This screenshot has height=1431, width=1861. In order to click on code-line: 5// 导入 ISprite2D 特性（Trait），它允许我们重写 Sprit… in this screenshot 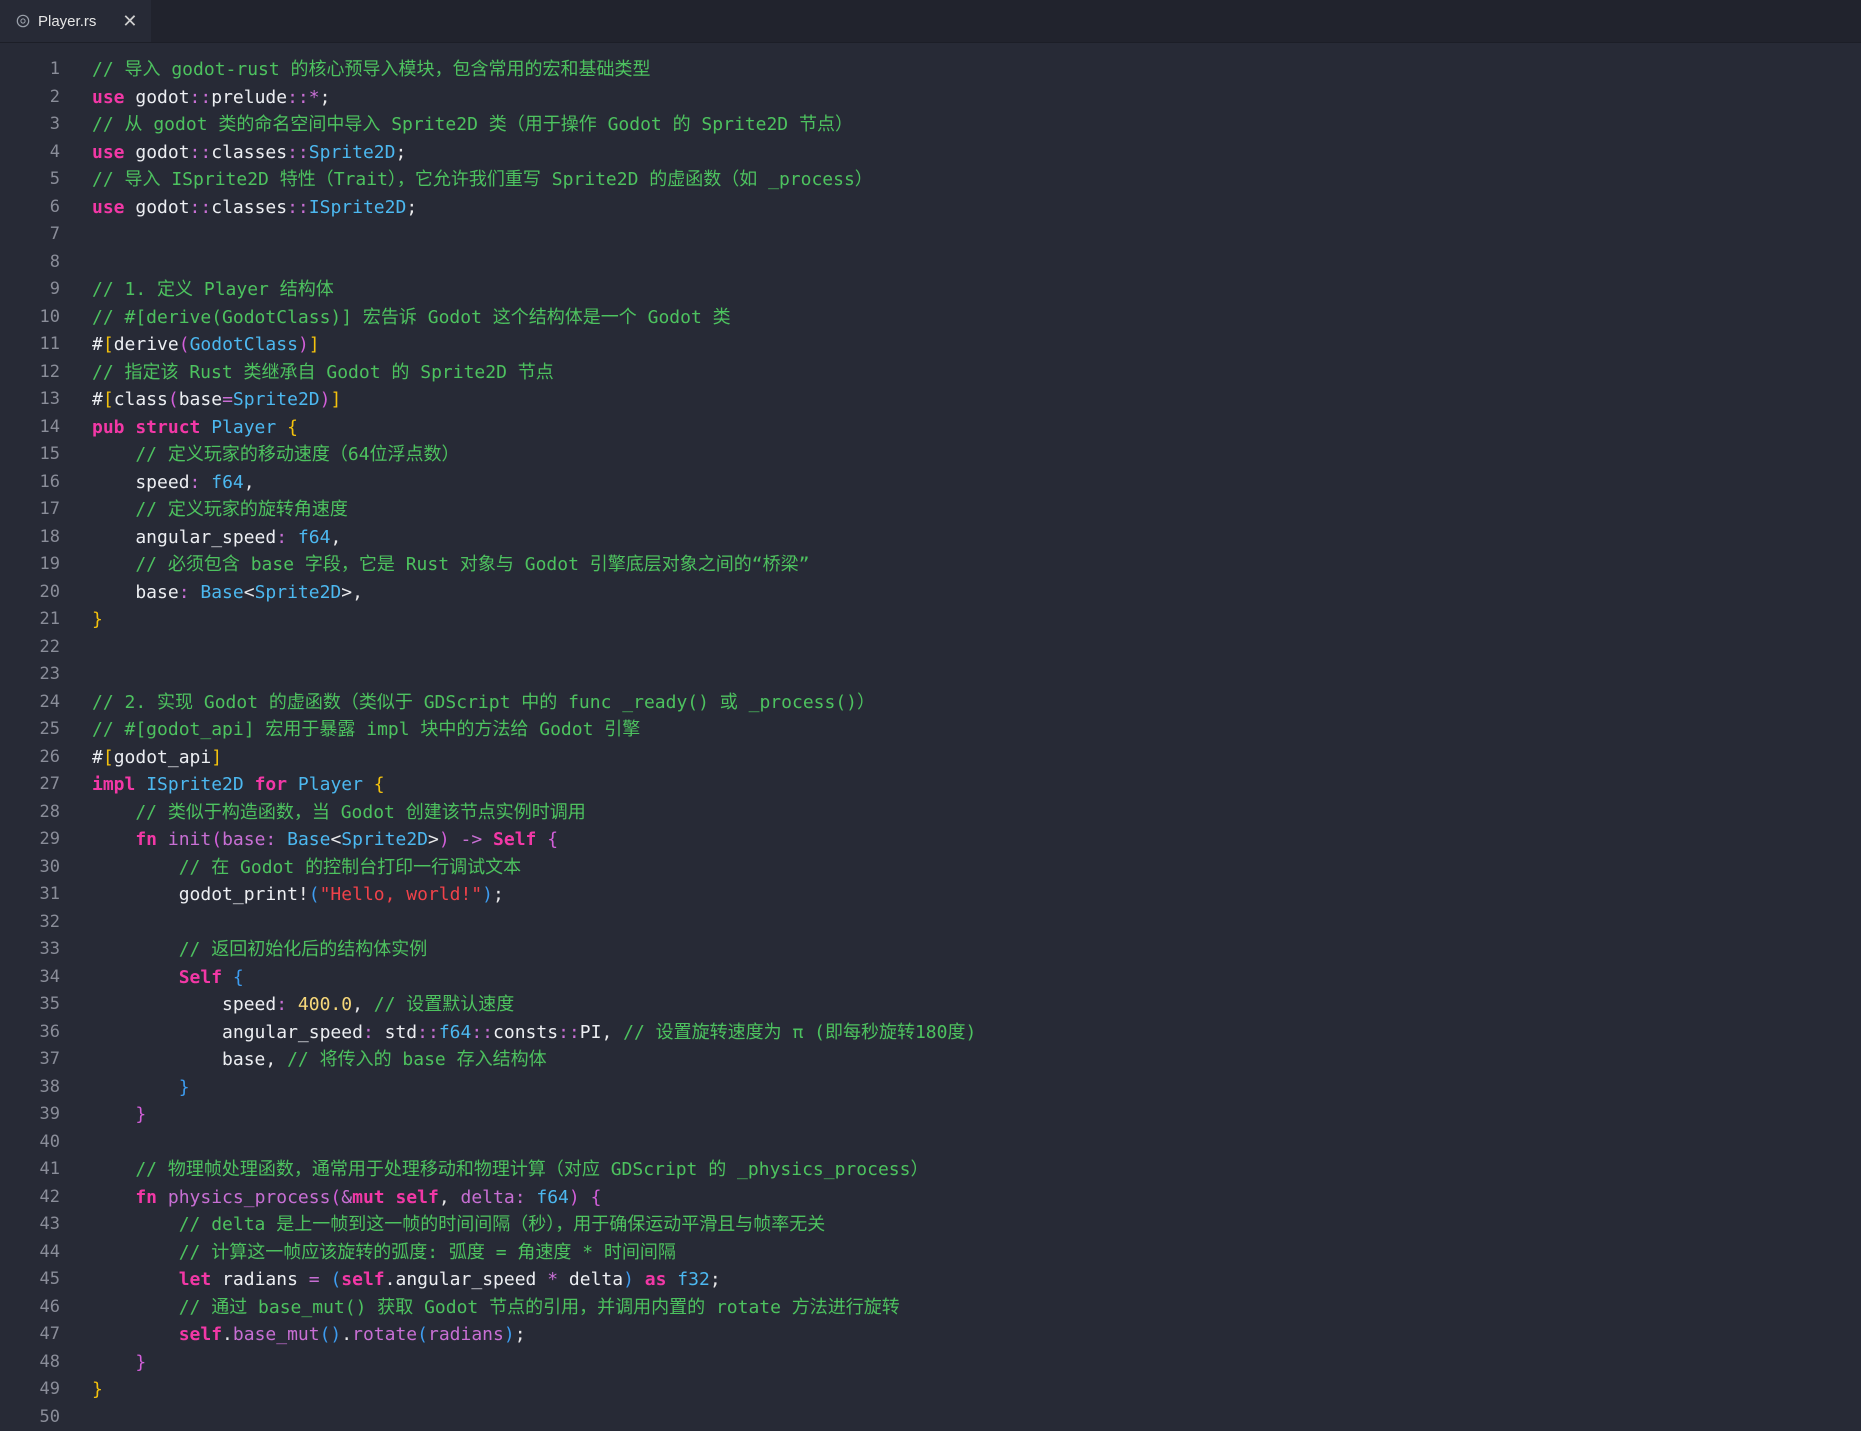, I will do `click(930, 180)`.